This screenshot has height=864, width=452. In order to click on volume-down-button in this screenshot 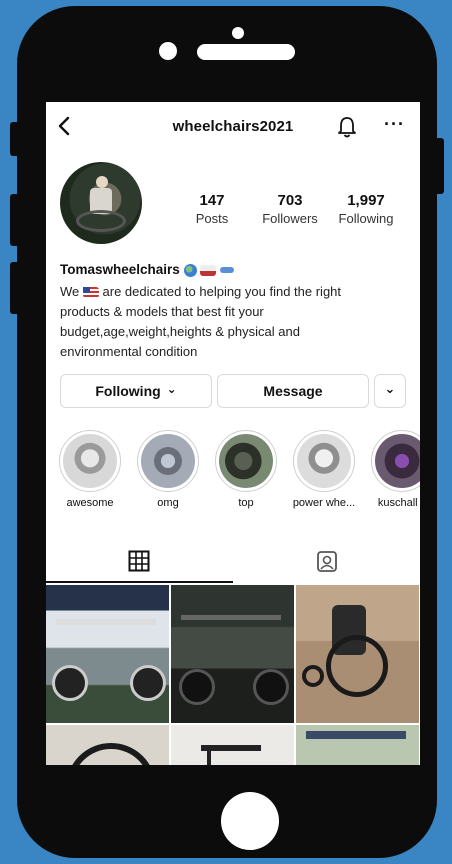, I will do `click(16, 288)`.